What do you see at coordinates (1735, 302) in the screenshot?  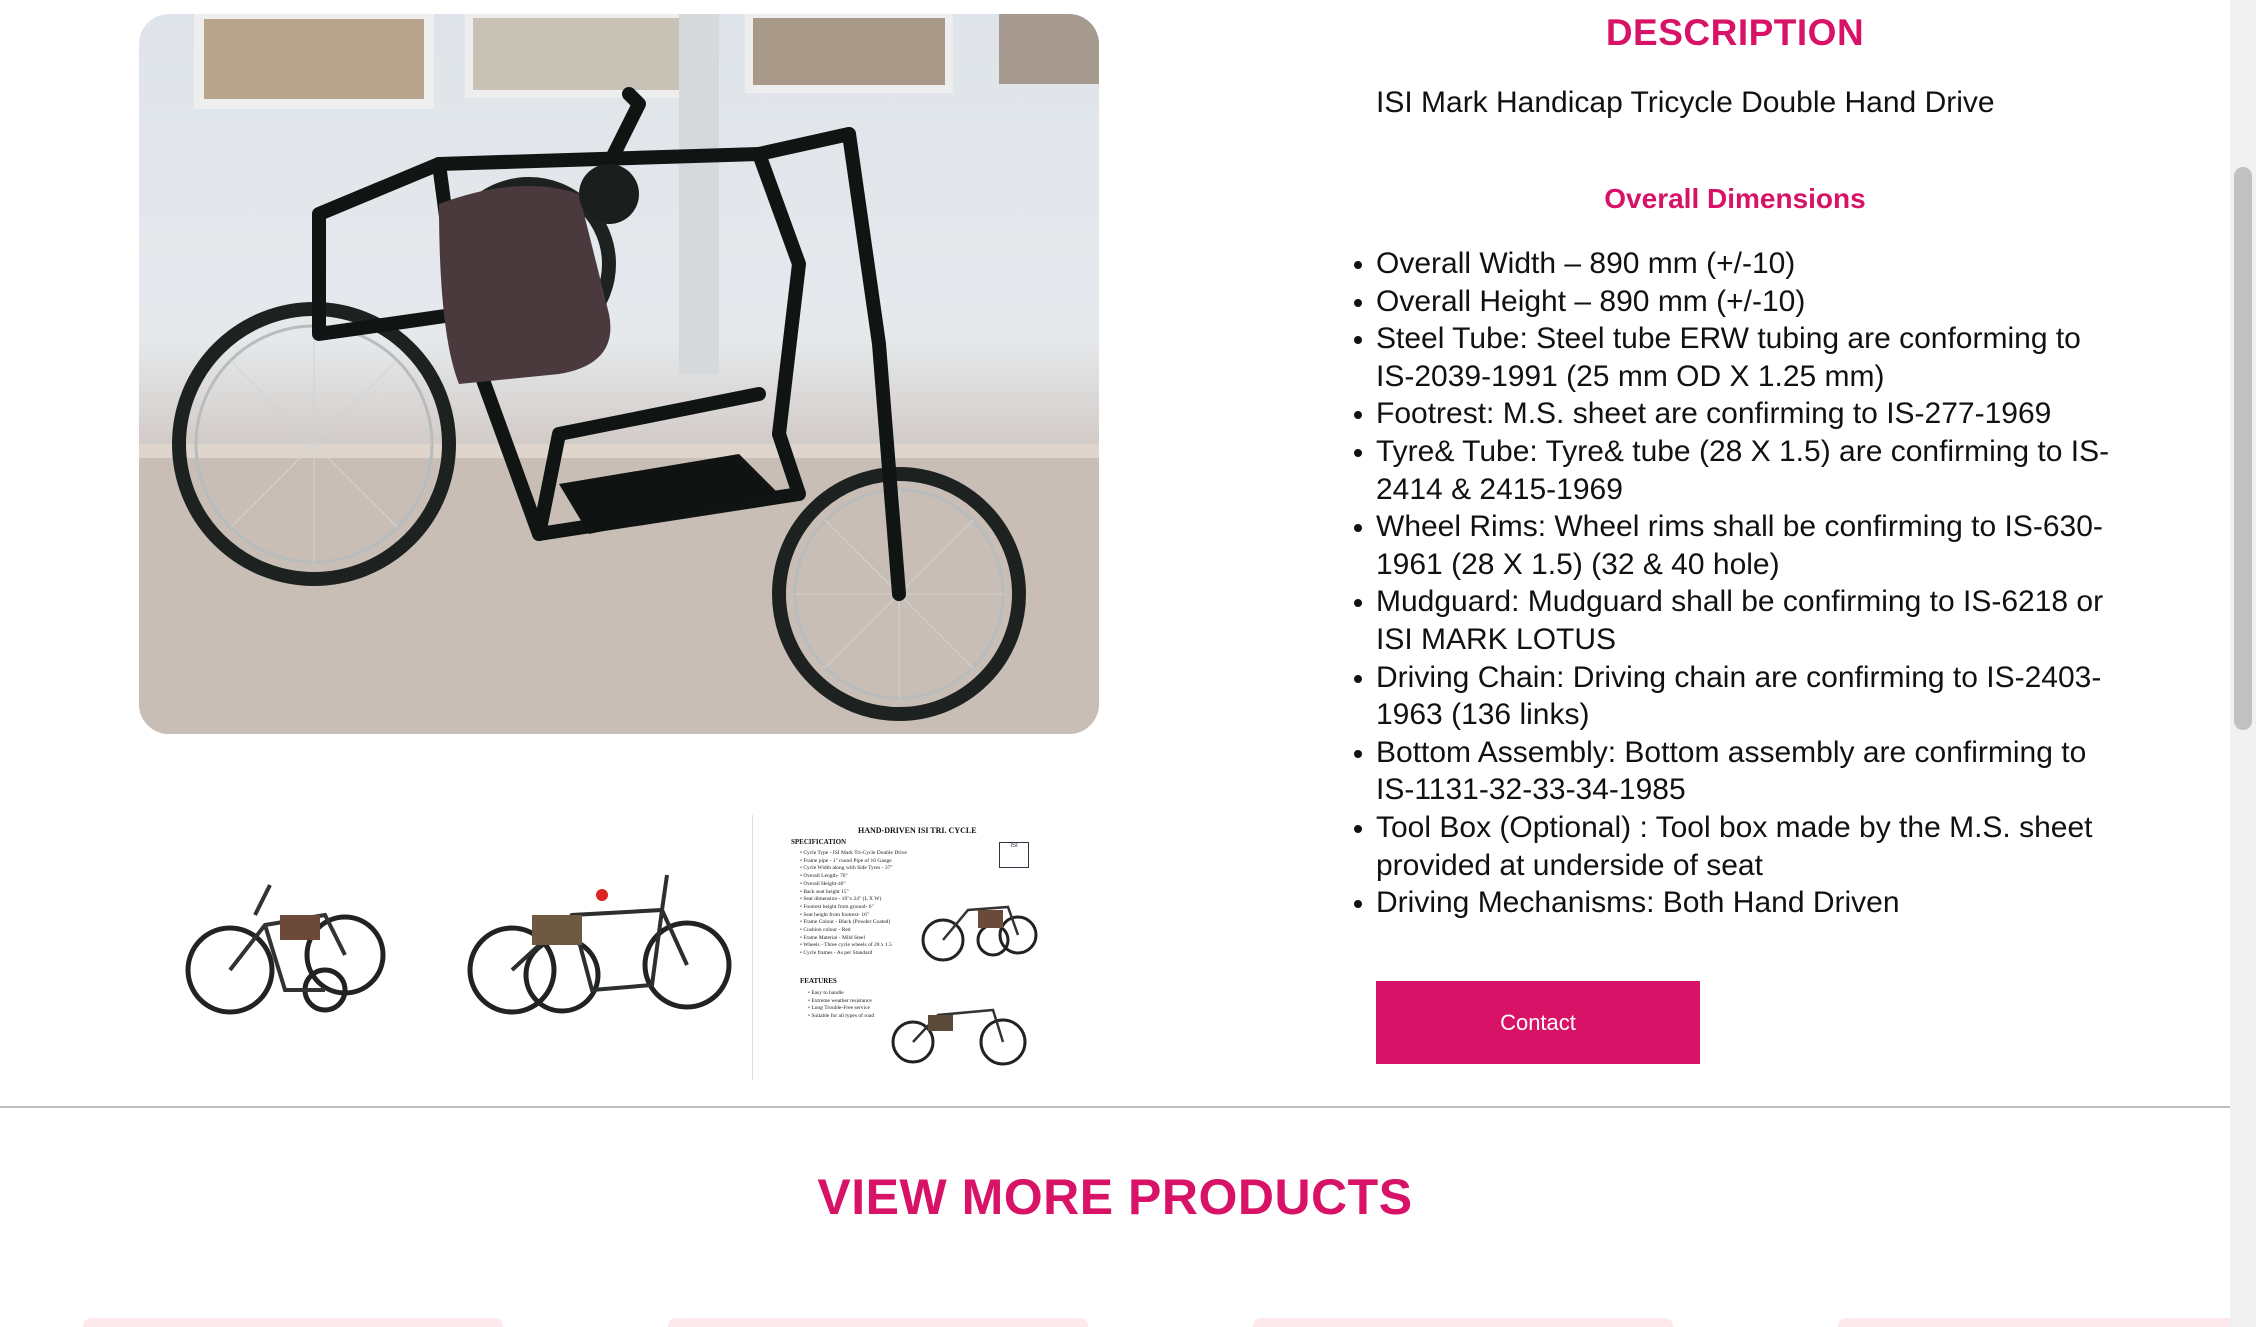 I see `list-item: Overall Height – 890 mm (+/-10)` at bounding box center [1735, 302].